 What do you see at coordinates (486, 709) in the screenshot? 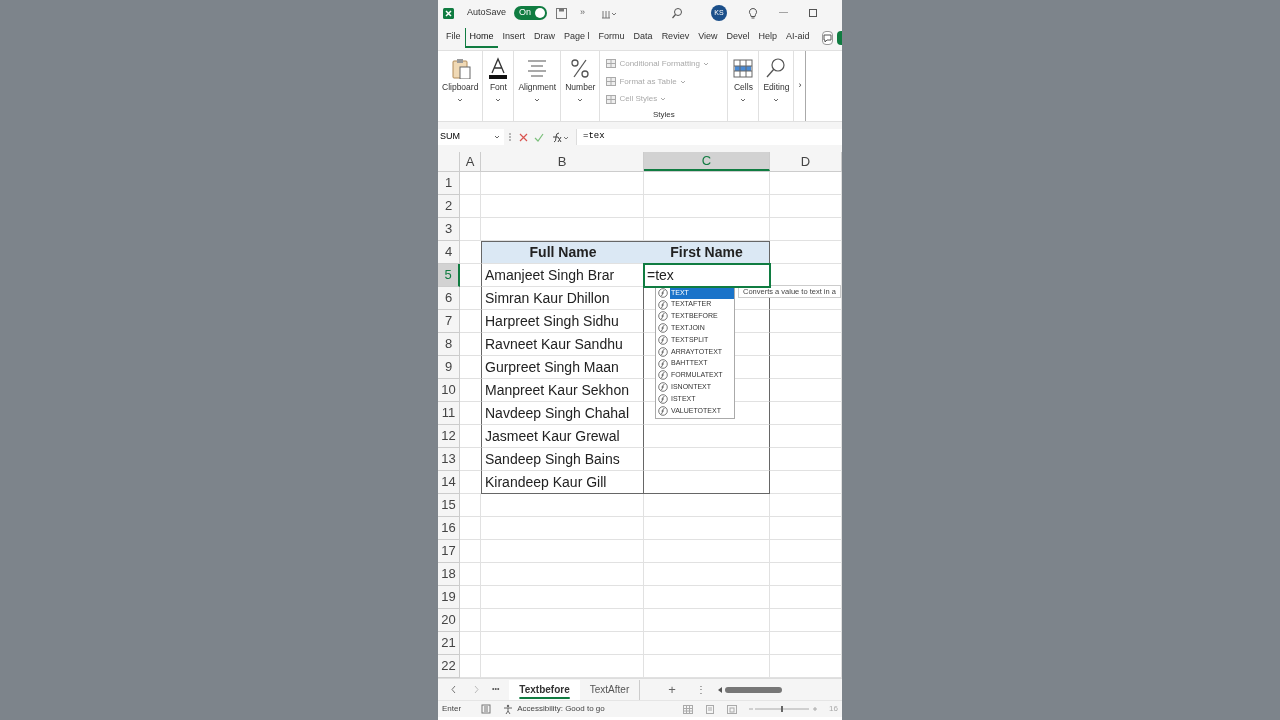
I see `macro-icon` at bounding box center [486, 709].